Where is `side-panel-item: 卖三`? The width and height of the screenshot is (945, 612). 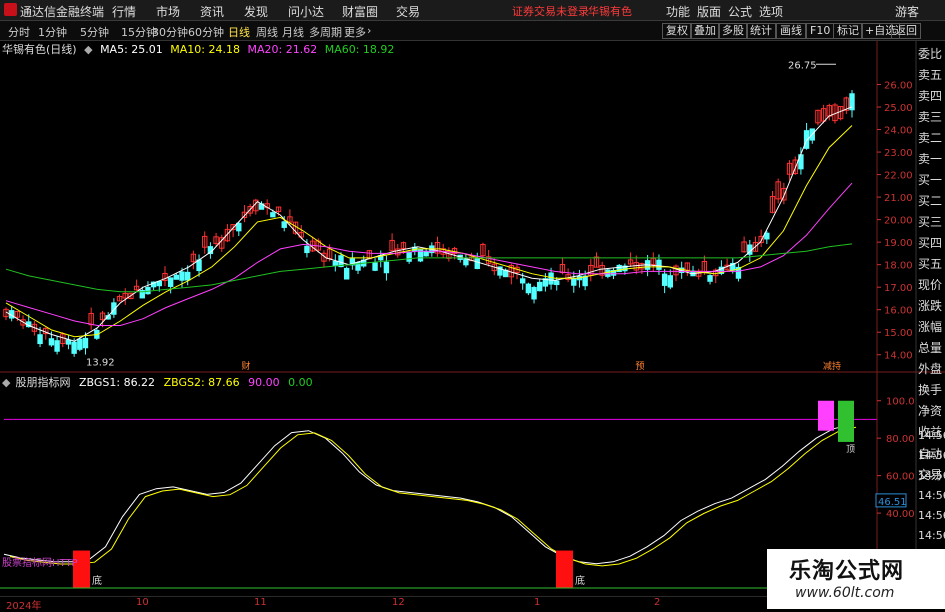 side-panel-item: 卖三 is located at coordinates (930, 116).